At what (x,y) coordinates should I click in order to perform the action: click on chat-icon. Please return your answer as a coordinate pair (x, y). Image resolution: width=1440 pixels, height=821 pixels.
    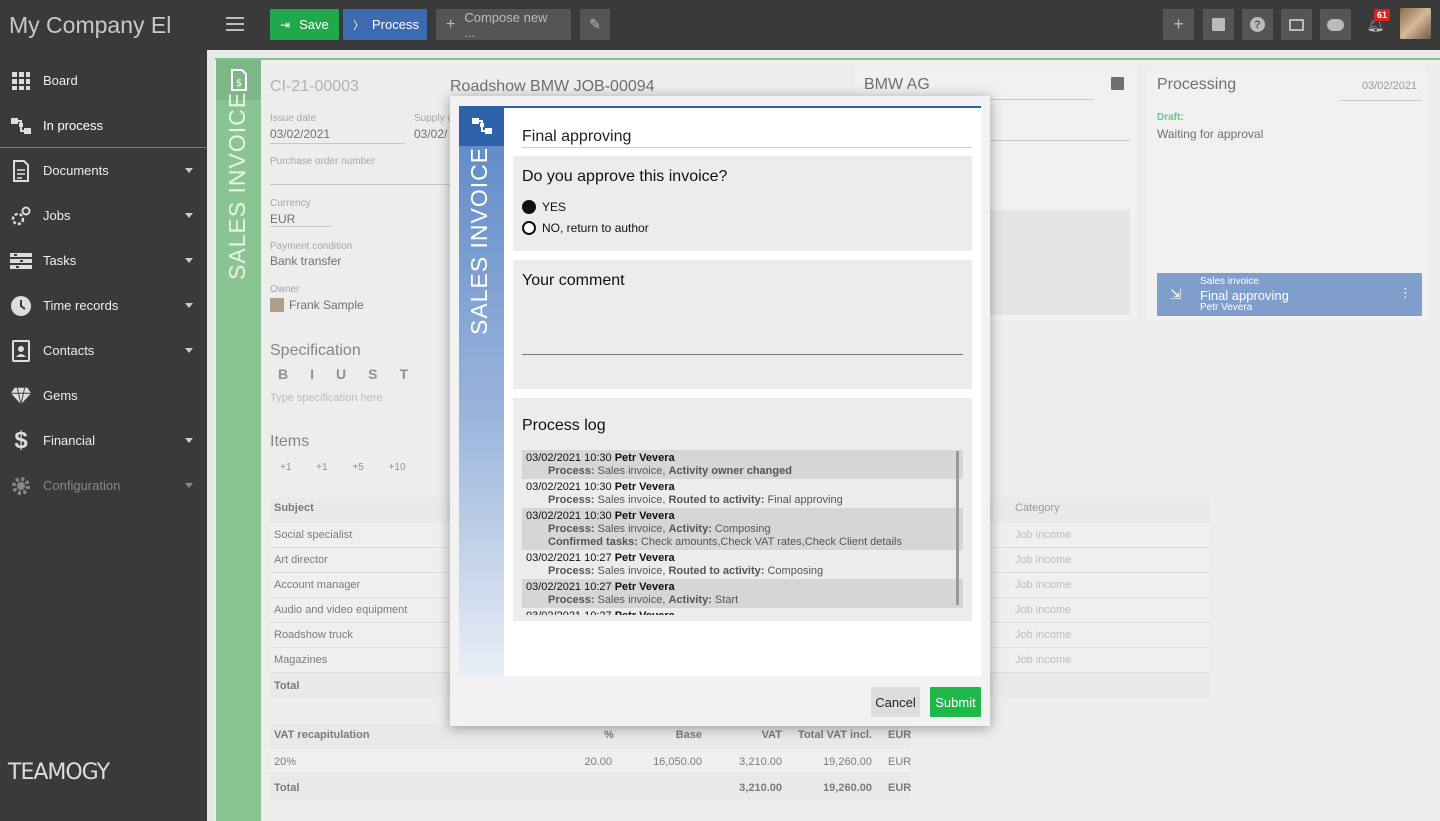
    Looking at the image, I should click on (1335, 24).